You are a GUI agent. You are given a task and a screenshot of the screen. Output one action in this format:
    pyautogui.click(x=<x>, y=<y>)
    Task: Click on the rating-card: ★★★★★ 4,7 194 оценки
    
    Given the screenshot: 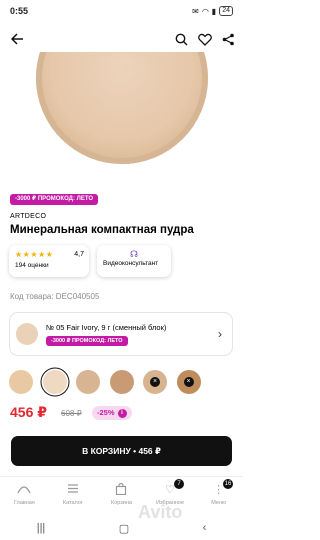 What is the action you would take?
    pyautogui.click(x=49, y=261)
    